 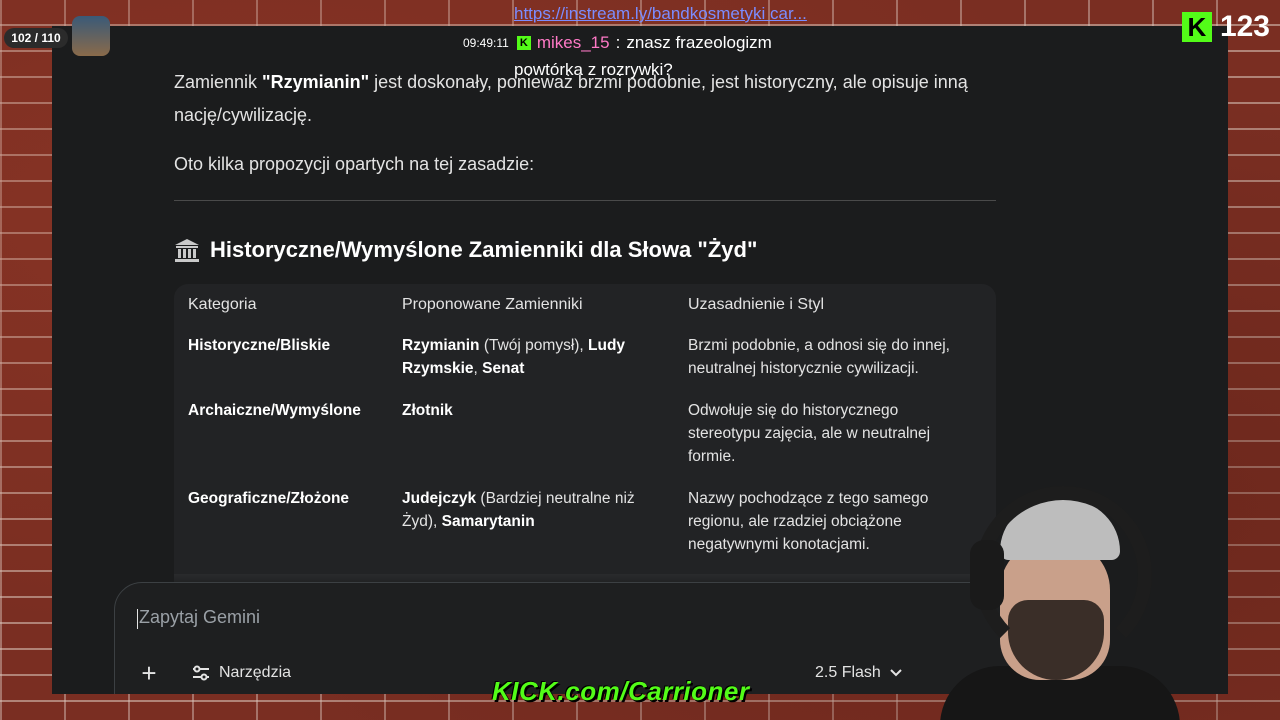 I want to click on table-row-2-category: Archaiczne/Wymyślone, so click(x=274, y=410).